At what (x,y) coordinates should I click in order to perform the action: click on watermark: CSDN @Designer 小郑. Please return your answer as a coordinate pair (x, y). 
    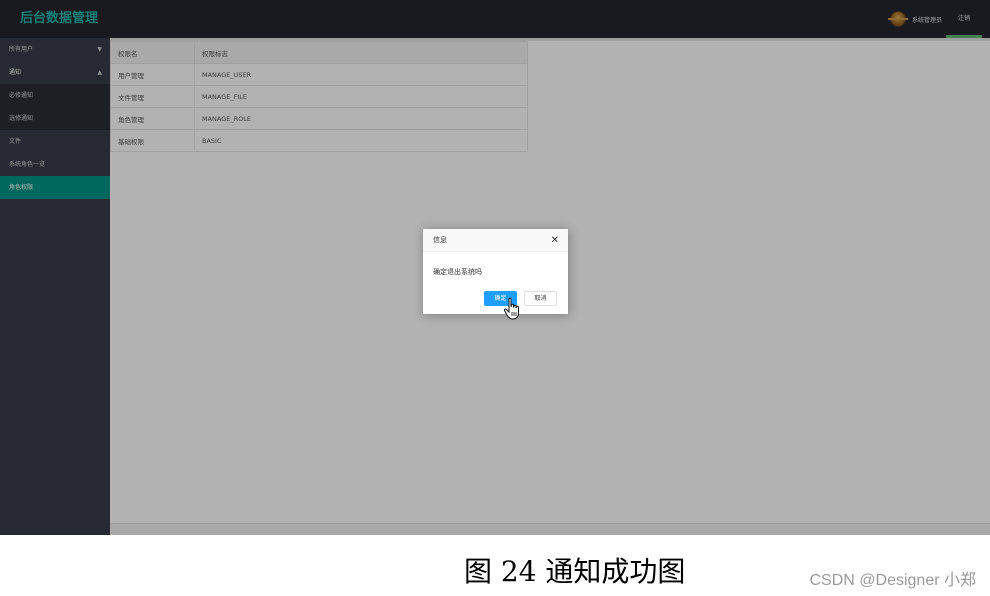
    Looking at the image, I should click on (892, 580).